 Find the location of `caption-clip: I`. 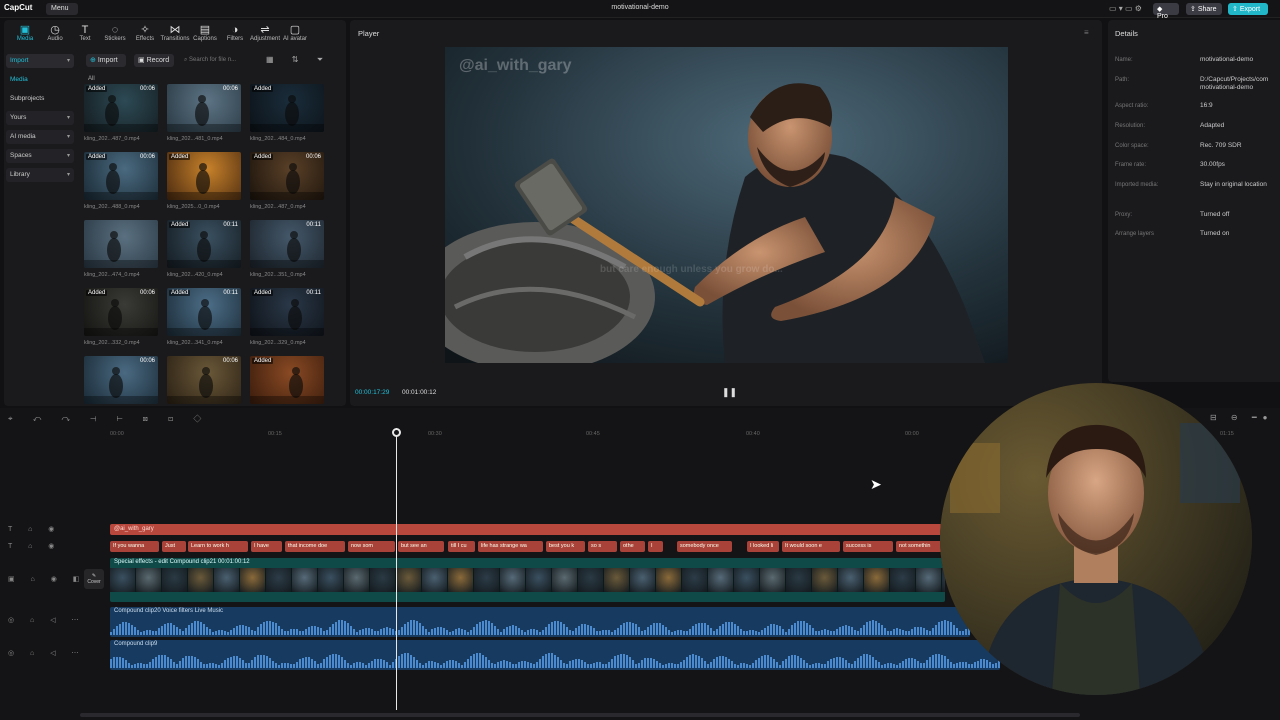

caption-clip: I is located at coordinates (655, 546).